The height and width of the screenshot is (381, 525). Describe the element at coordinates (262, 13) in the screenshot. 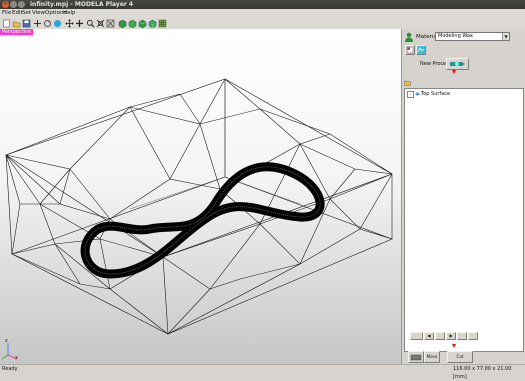

I see `menu-bar: File Edit Set View Options Help` at that location.